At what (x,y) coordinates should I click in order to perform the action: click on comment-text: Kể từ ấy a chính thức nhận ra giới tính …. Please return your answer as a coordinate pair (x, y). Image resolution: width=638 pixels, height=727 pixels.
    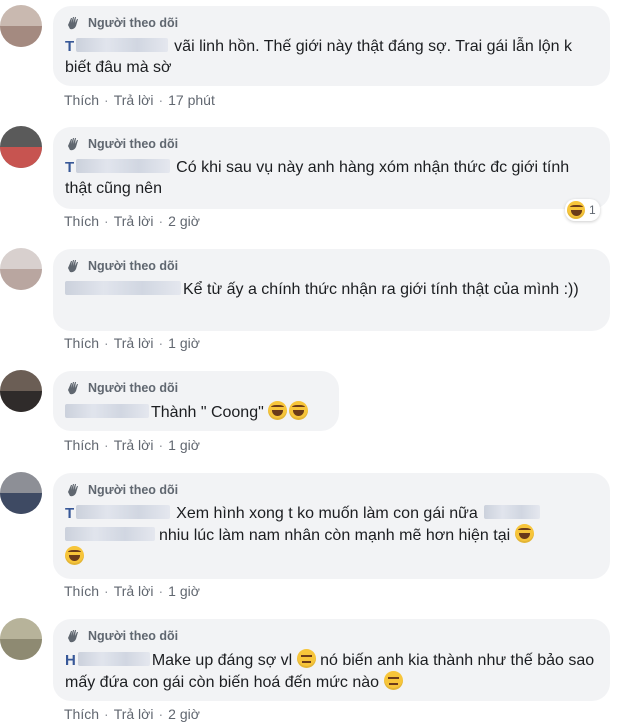
    Looking at the image, I should click on (331, 289).